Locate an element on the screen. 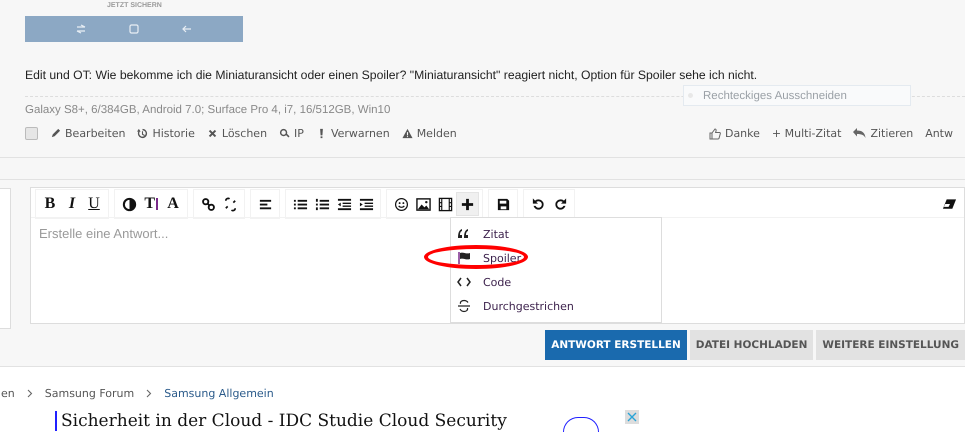  breadcrumb-link: Samsung Allgemein is located at coordinates (219, 393).